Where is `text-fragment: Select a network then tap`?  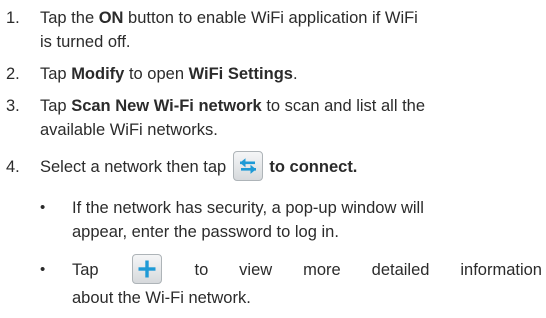
text-fragment: Select a network then tap is located at coordinates (133, 167).